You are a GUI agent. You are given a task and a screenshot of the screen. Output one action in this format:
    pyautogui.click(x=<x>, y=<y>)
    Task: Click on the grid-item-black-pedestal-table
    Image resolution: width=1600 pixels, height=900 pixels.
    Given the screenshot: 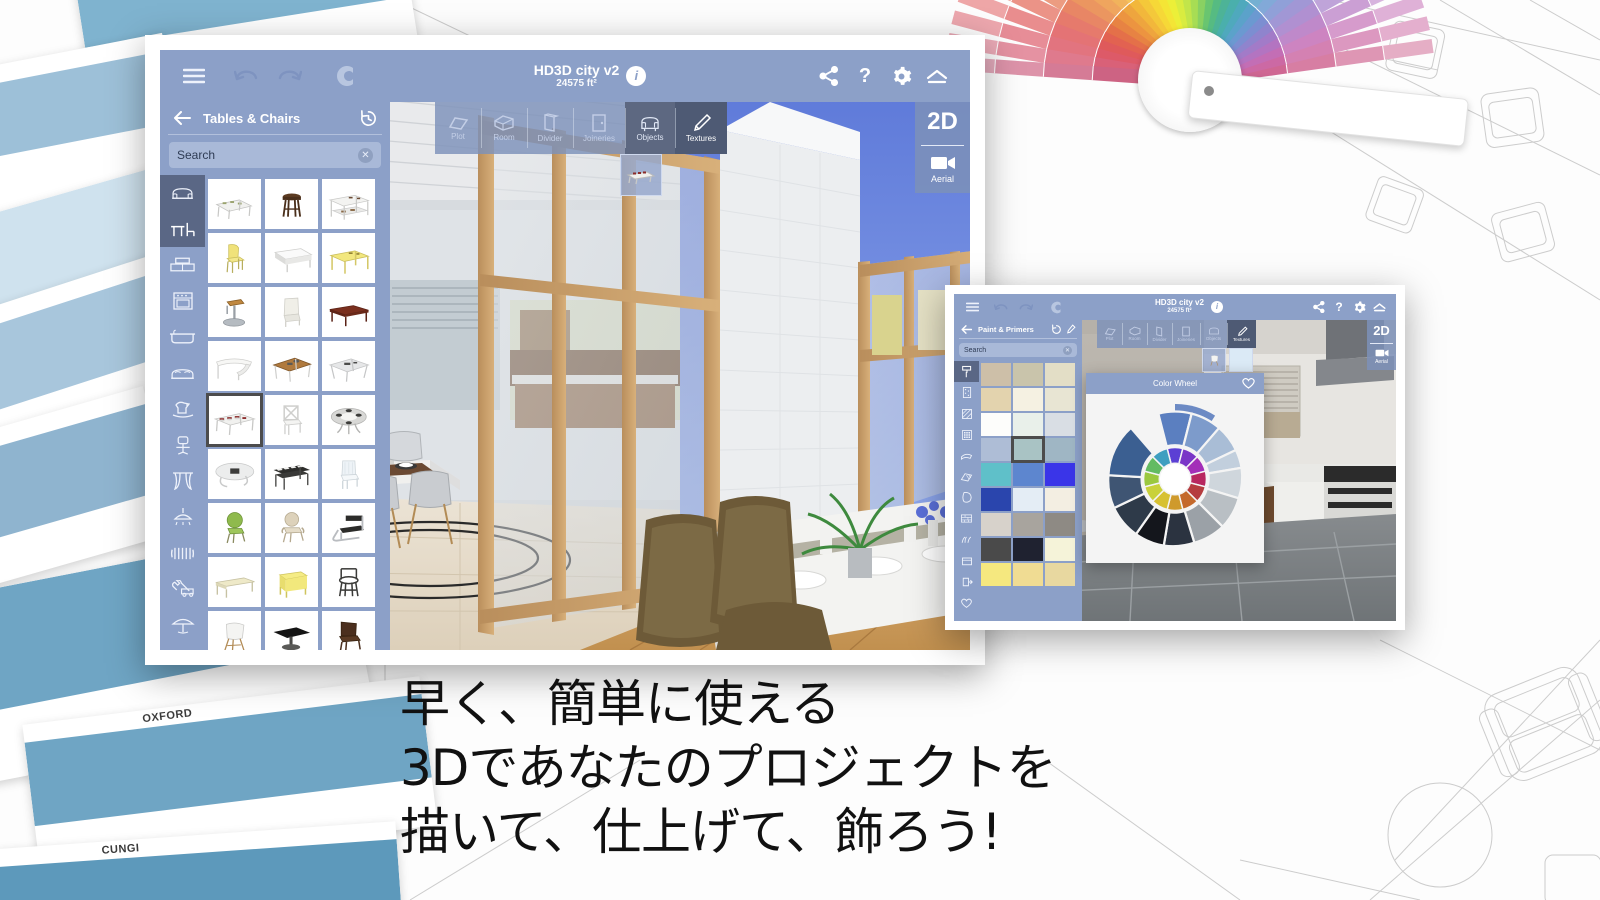 What is the action you would take?
    pyautogui.click(x=291, y=630)
    